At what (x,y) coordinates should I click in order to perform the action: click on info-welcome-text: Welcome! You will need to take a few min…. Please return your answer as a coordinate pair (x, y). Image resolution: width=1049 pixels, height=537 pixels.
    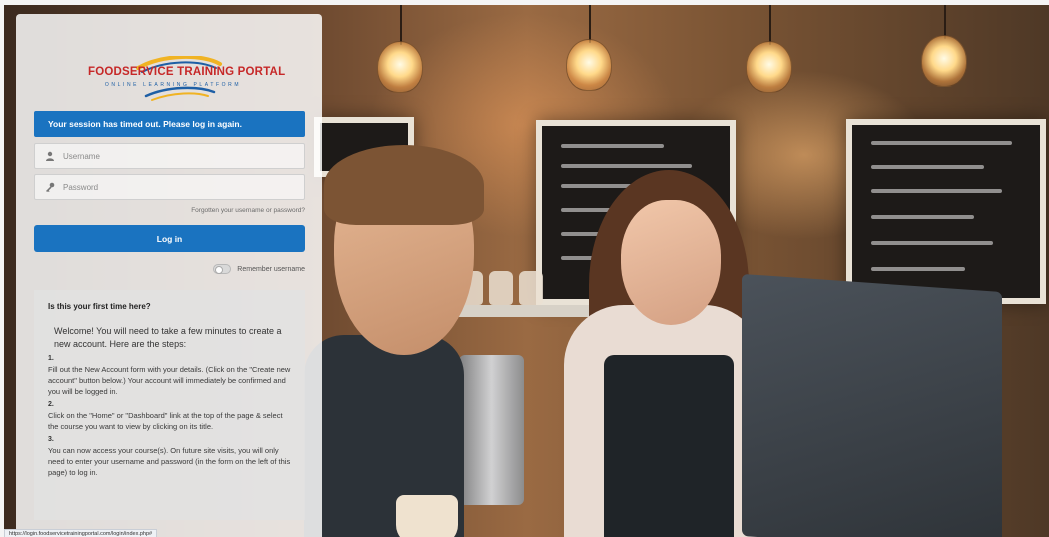
    Looking at the image, I should click on (168, 337).